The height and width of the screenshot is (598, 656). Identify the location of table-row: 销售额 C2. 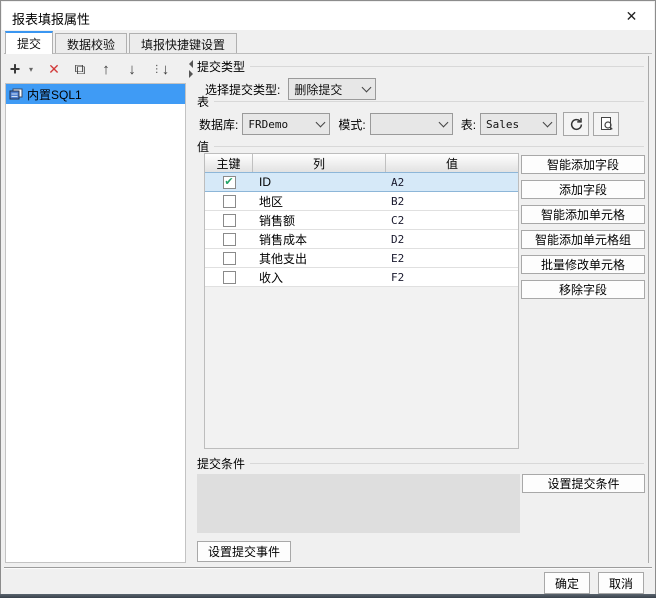
(361, 220).